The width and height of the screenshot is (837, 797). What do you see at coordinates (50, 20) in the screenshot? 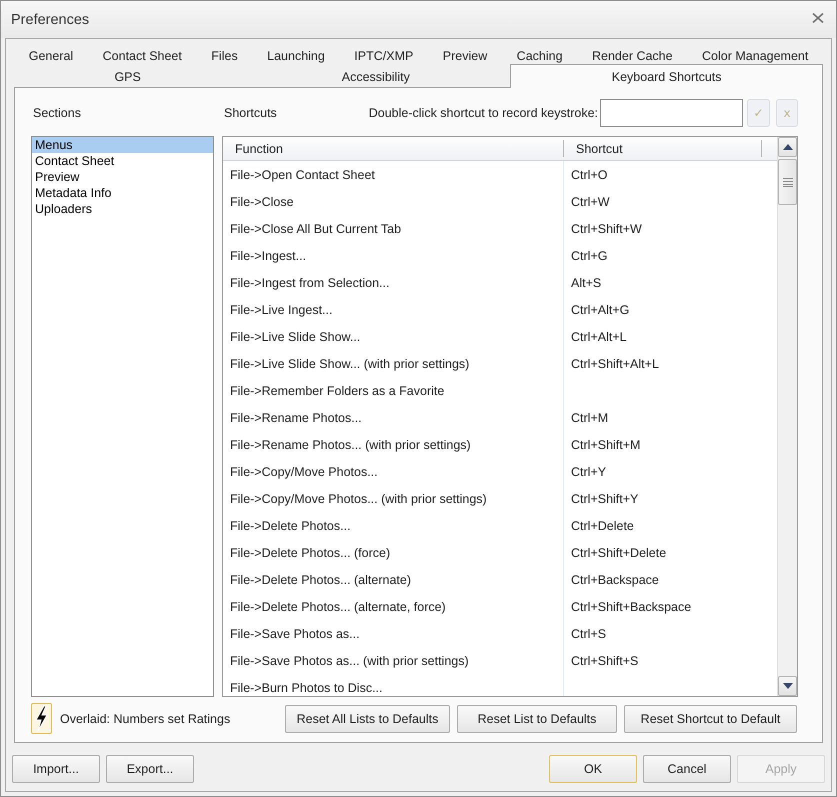
I see `window-title: Preferences` at bounding box center [50, 20].